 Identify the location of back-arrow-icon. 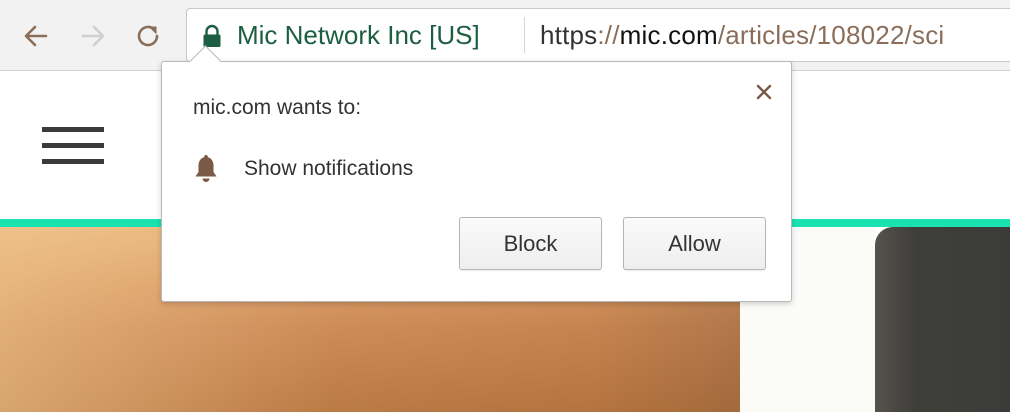
(36, 36).